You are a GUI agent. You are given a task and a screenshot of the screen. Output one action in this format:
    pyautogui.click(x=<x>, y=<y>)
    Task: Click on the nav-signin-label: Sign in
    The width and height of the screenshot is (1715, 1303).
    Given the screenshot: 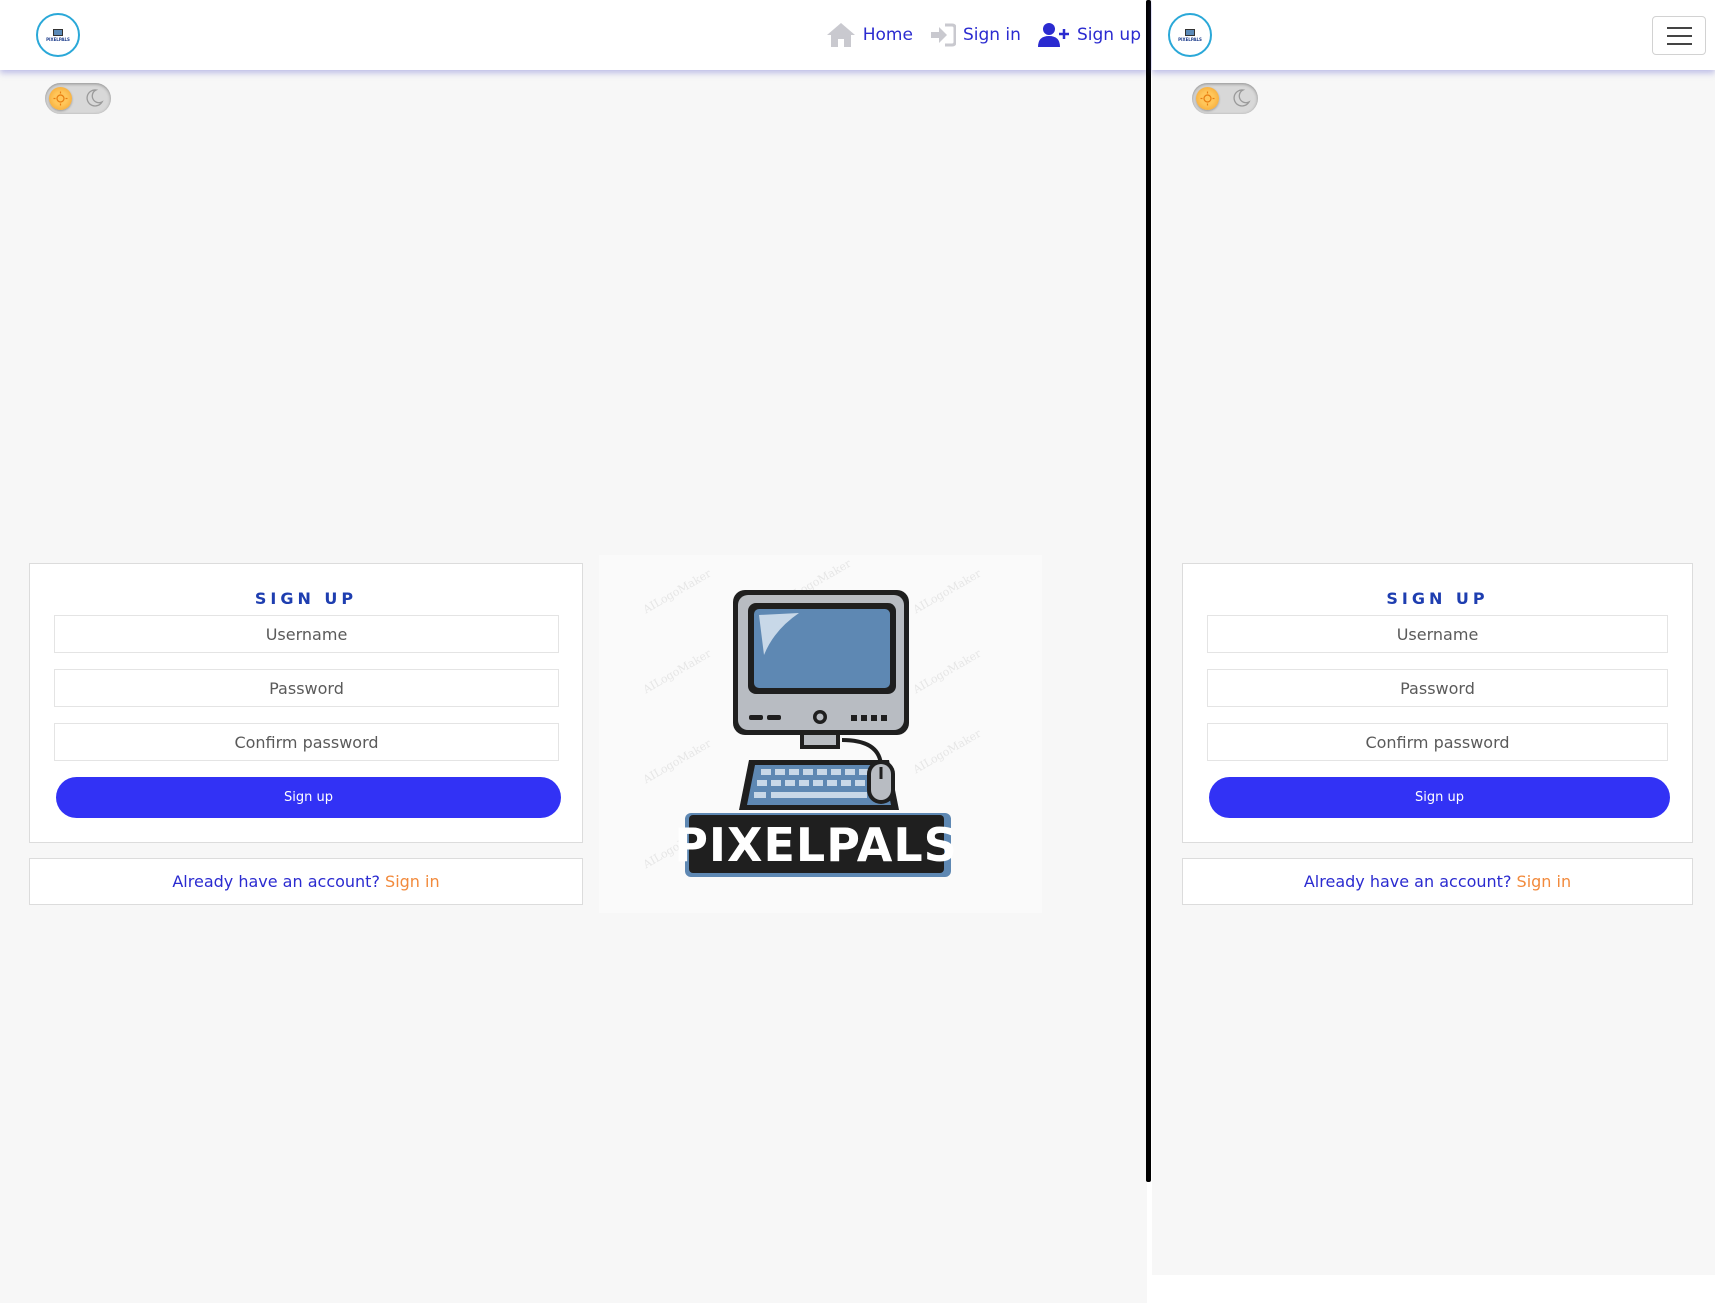 What is the action you would take?
    pyautogui.click(x=991, y=35)
    